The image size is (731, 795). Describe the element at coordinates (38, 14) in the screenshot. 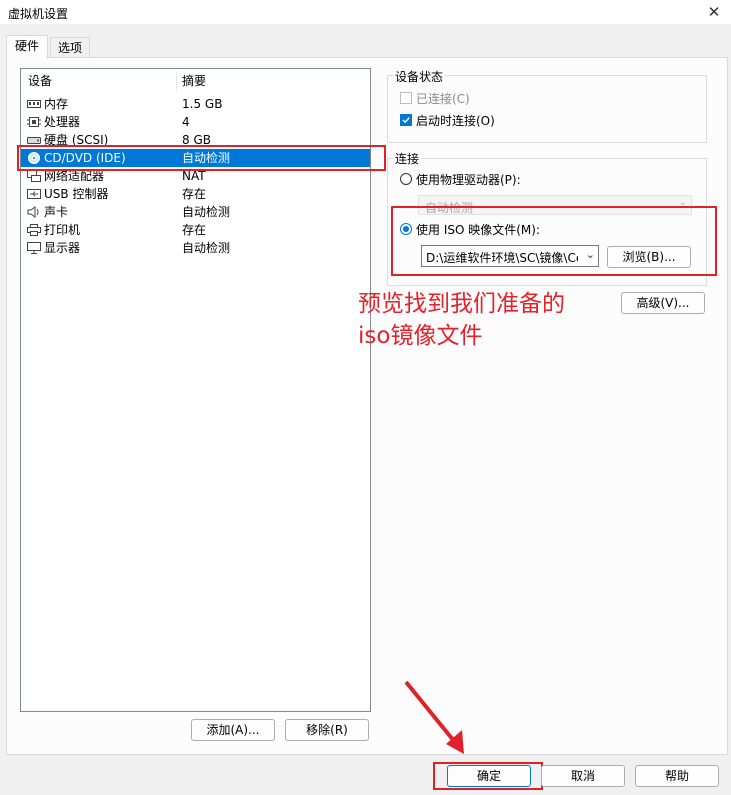

I see `window-title: 虚拟机设置` at that location.